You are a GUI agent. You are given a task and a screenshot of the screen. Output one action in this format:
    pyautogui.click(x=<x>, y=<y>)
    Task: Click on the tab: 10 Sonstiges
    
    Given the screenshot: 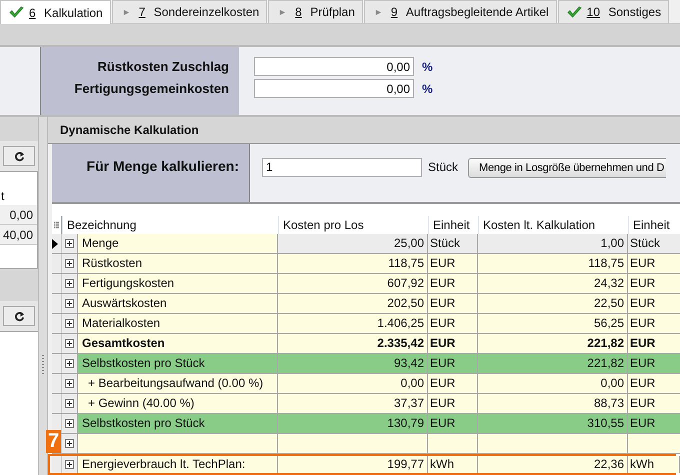 What is the action you would take?
    pyautogui.click(x=614, y=11)
    